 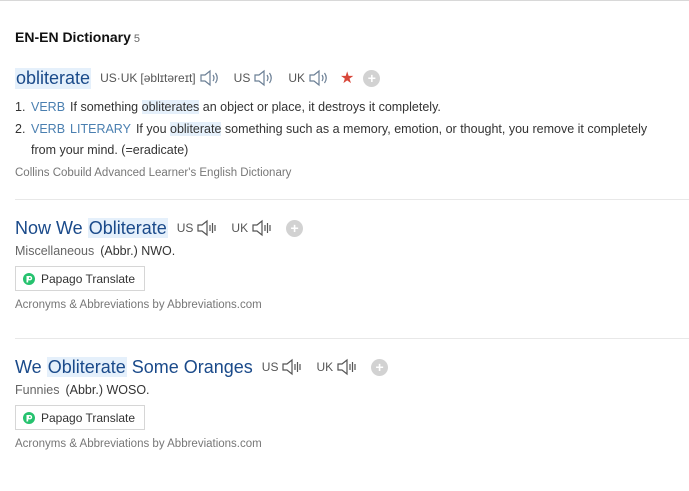 What do you see at coordinates (20, 107) in the screenshot?
I see `sense-number: 1.` at bounding box center [20, 107].